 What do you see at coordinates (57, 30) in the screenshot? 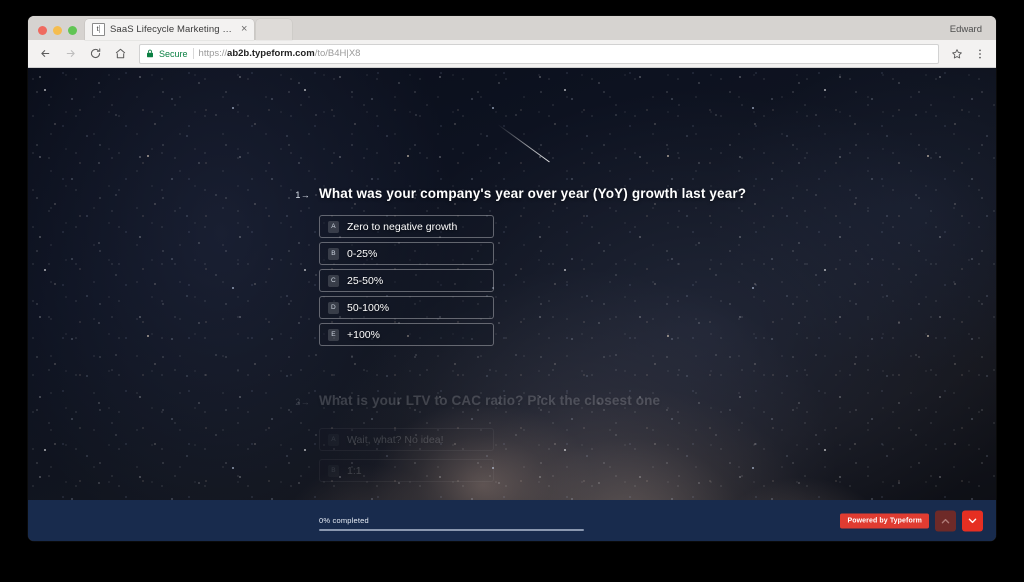
I see `minimize-window-button` at bounding box center [57, 30].